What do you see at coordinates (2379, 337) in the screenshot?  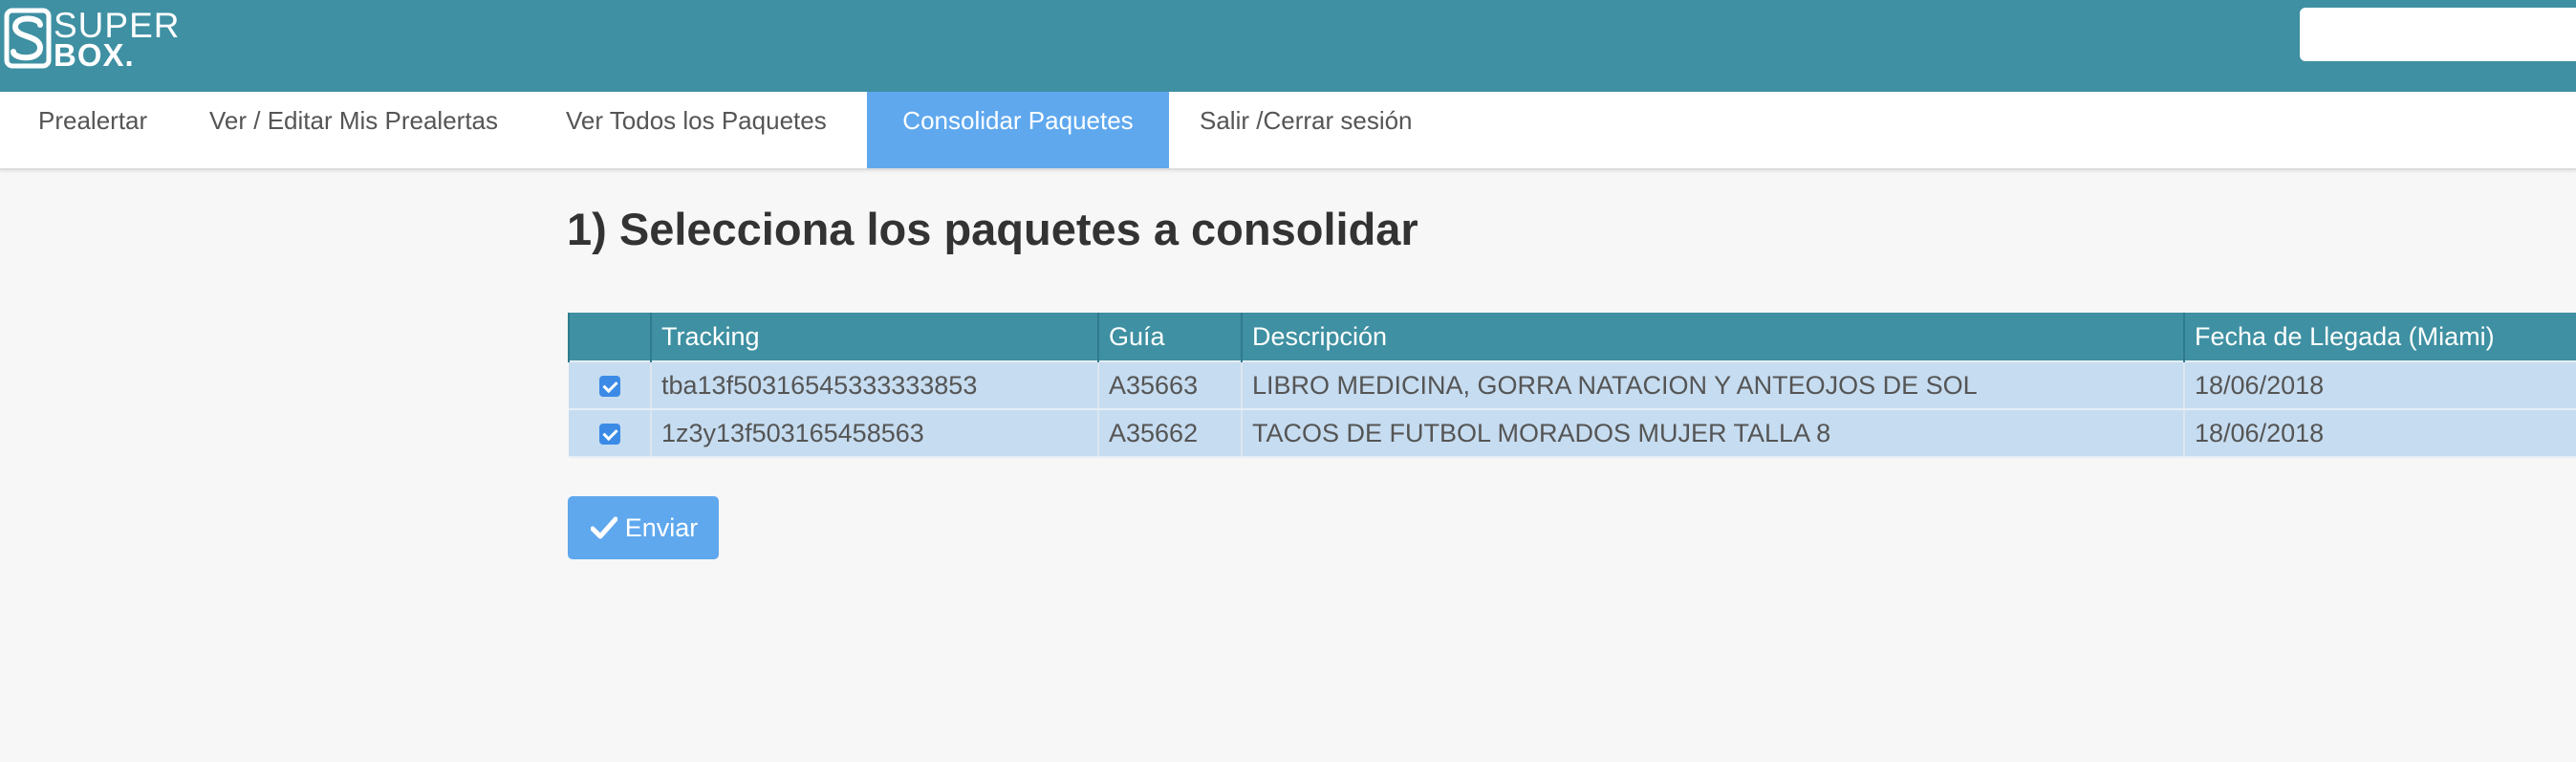 I see `header-fecha-llegada: Fecha de Llegada (Miami)` at bounding box center [2379, 337].